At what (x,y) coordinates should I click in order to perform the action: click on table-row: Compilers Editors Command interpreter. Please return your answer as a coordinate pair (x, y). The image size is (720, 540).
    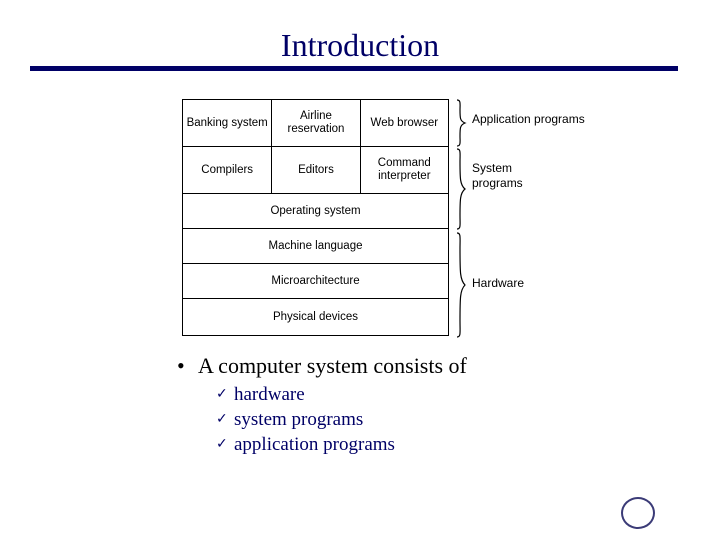
    Looking at the image, I should click on (315, 170).